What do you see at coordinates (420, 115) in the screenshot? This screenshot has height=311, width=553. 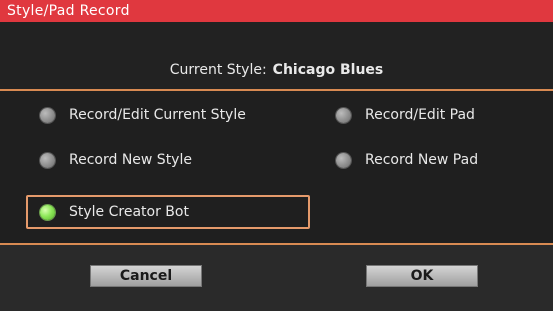 I see `option-label: Record/Edit Pad` at bounding box center [420, 115].